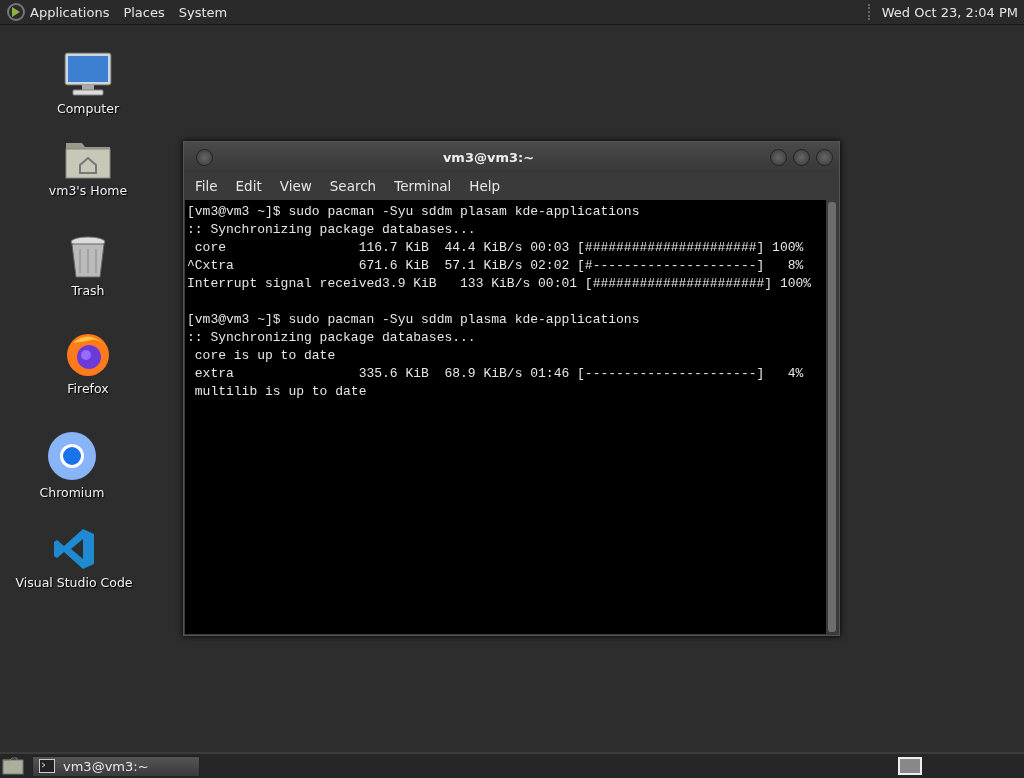 The image size is (1024, 778). I want to click on desktop-icon-label: Computer, so click(88, 108).